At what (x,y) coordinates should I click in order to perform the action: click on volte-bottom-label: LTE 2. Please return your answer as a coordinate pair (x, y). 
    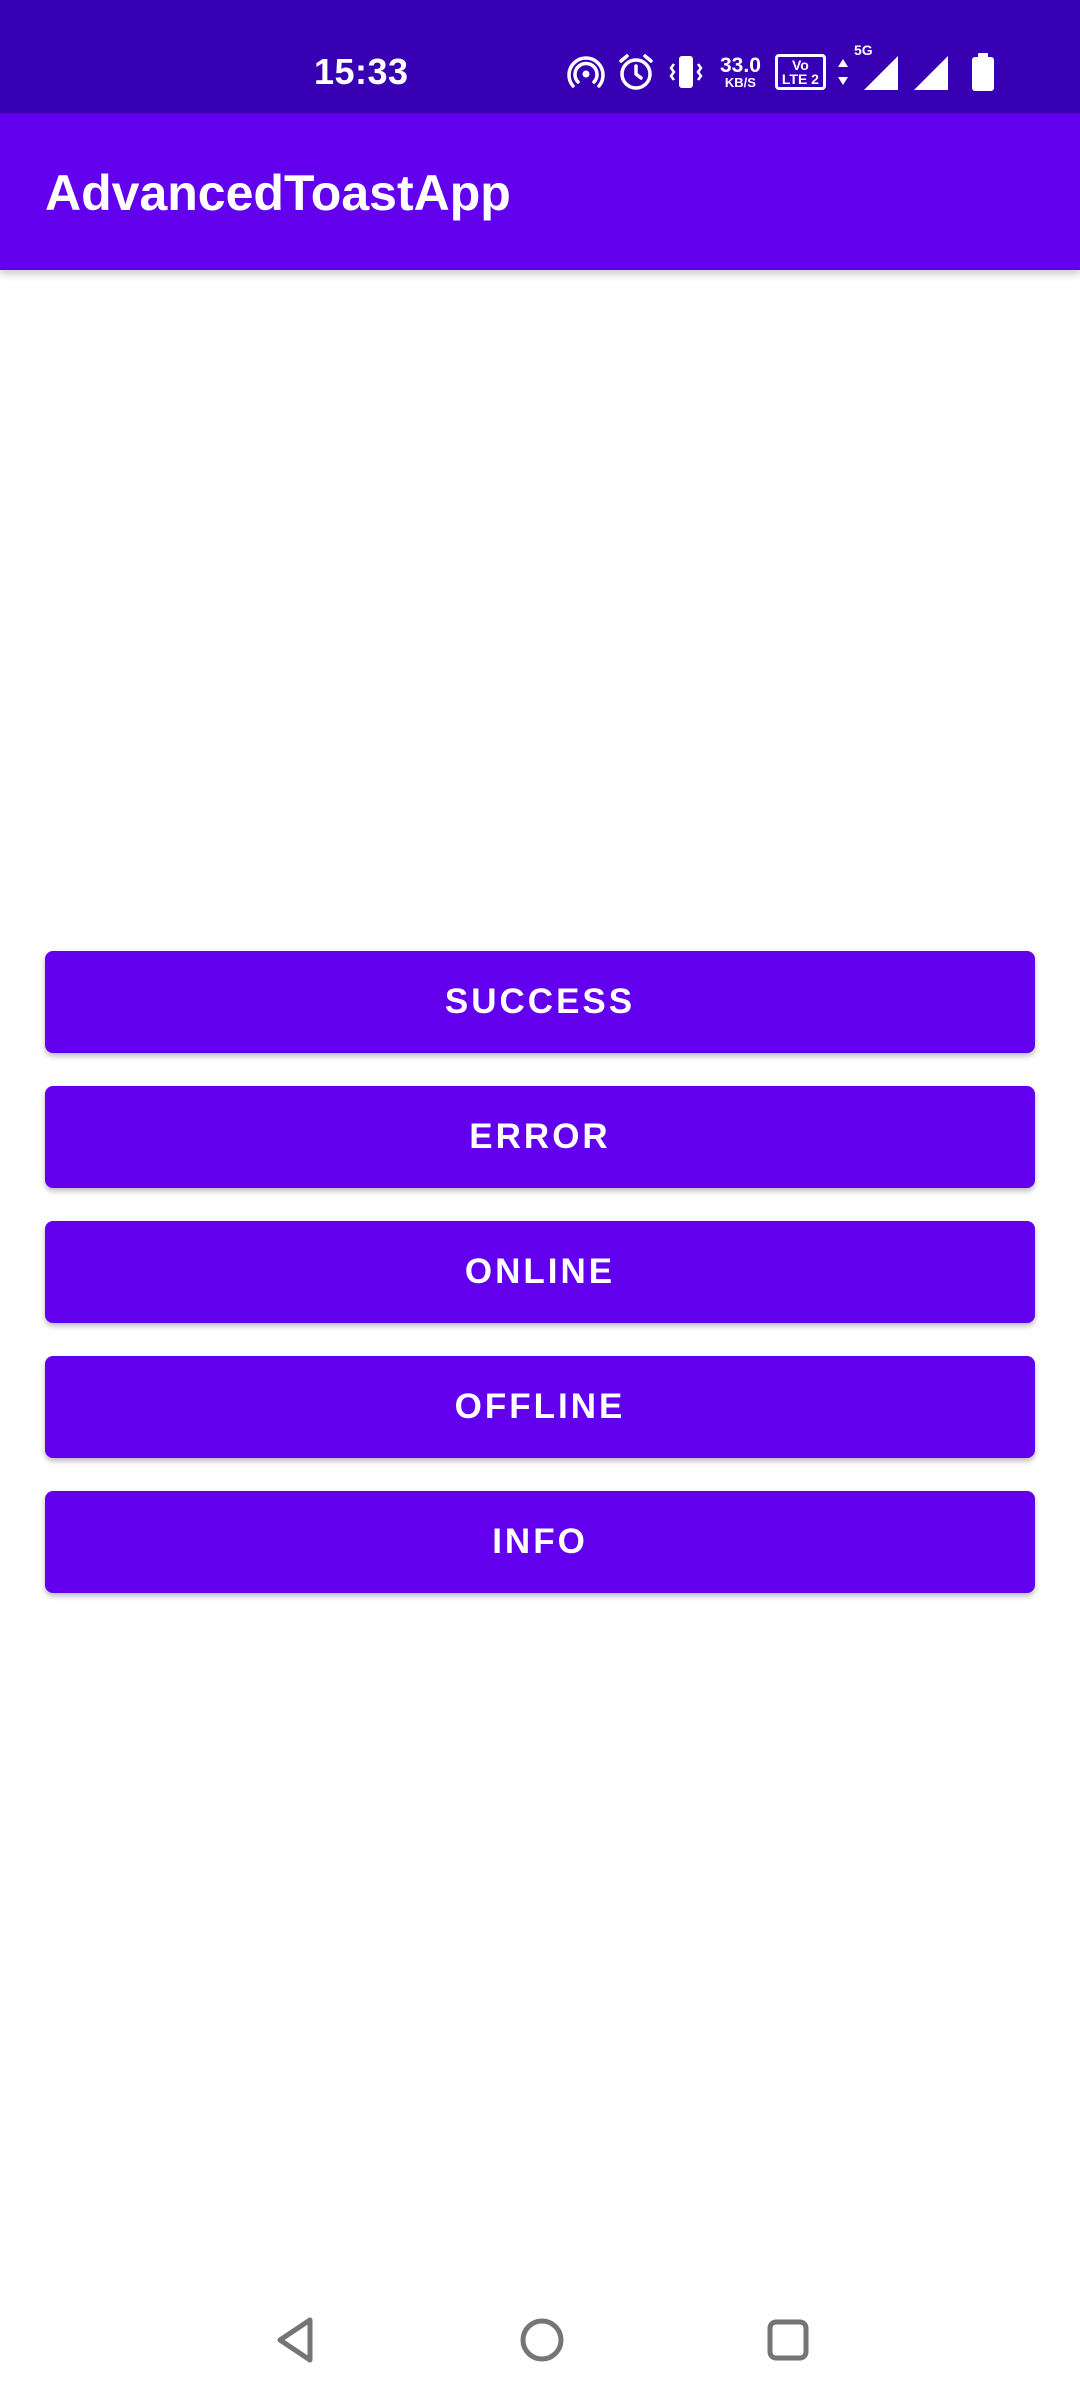
    Looking at the image, I should click on (800, 79).